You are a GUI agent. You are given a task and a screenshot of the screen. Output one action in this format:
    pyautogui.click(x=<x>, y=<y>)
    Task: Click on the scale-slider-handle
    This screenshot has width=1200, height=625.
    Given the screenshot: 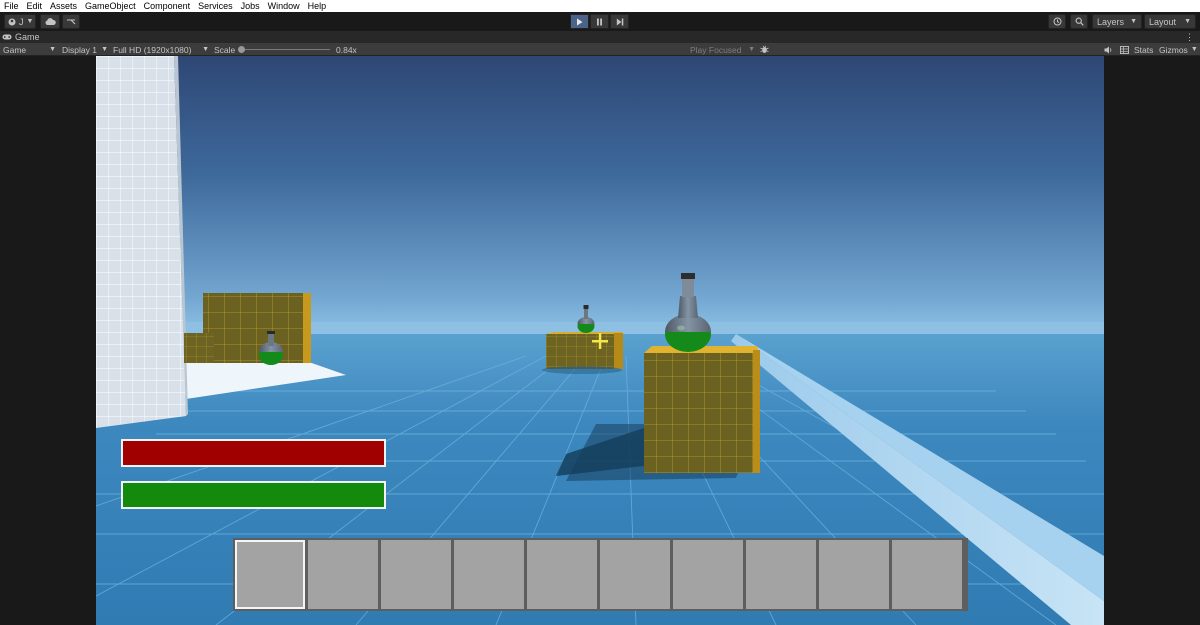 What is the action you would take?
    pyautogui.click(x=241, y=49)
    